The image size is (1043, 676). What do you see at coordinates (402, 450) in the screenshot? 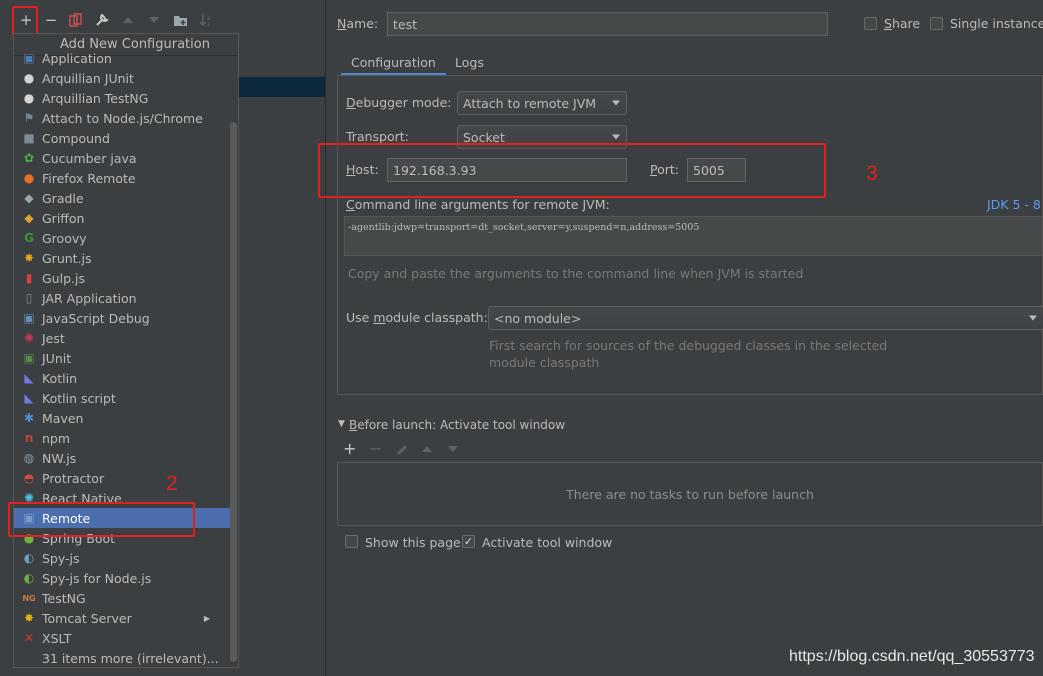
I see `edit-task-pencil-icon` at bounding box center [402, 450].